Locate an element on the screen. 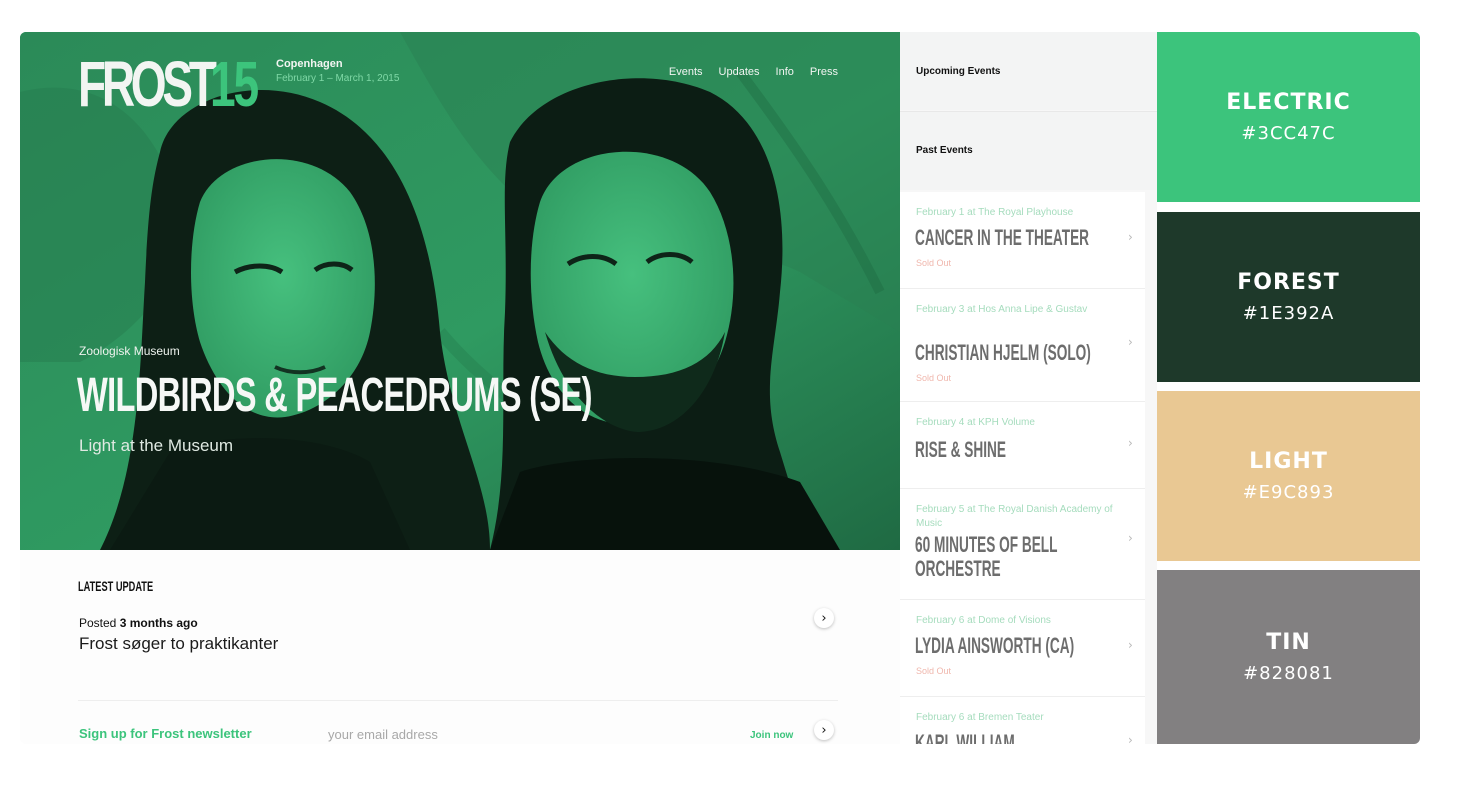 This screenshot has height=790, width=1478. event-item: February 4 at KPH Volume RISE & SHINE › is located at coordinates (1022, 445).